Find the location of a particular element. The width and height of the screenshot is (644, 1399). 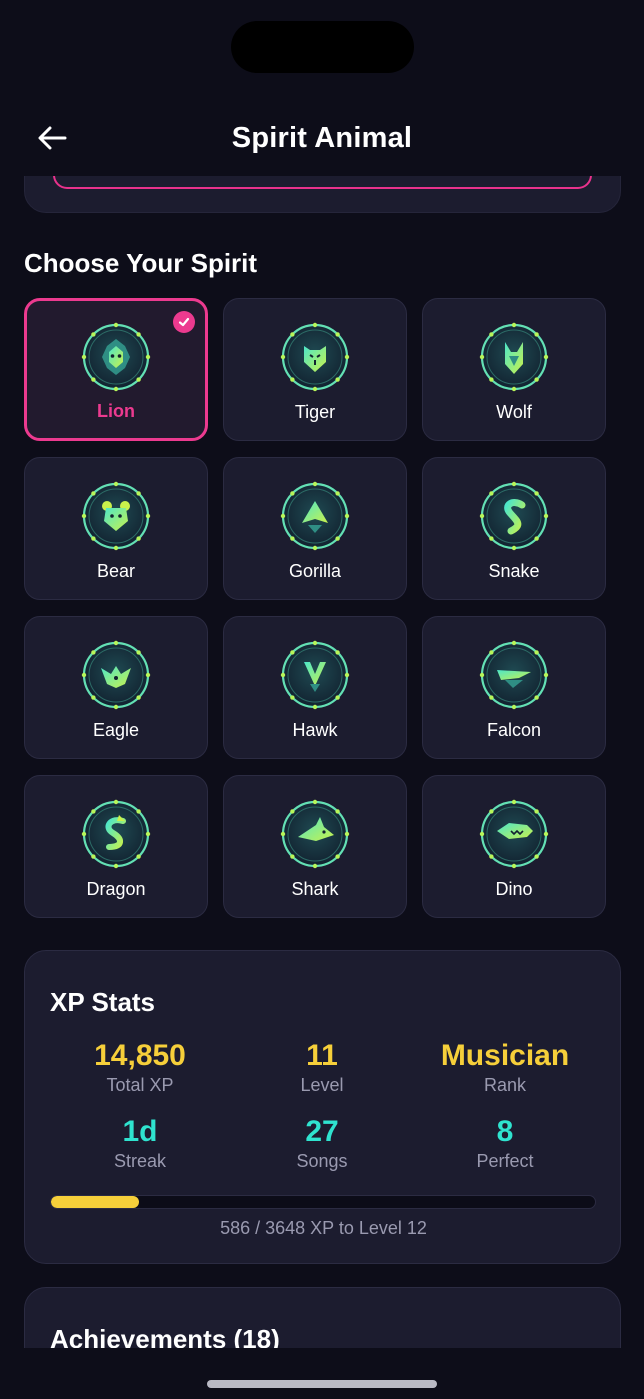

stat-label: Rank is located at coordinates (505, 1085).